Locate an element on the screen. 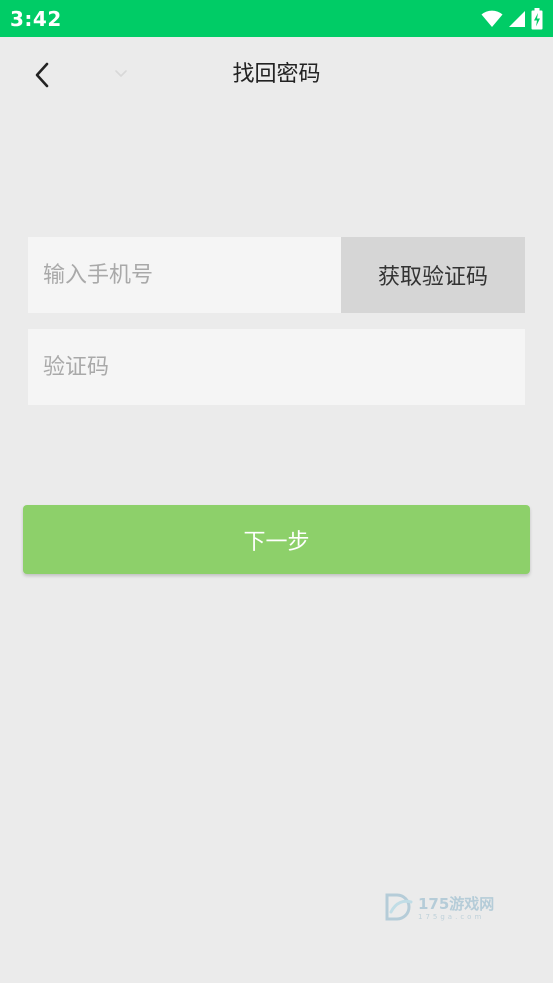  next-step-button: 下一步 is located at coordinates (276, 539).